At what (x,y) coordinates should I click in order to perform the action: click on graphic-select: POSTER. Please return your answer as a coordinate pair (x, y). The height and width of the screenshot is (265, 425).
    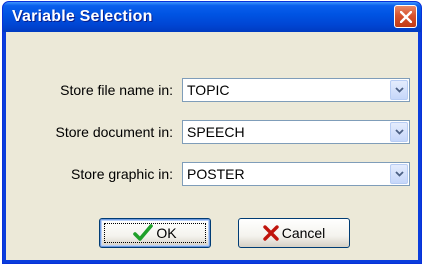
    Looking at the image, I should click on (296, 174).